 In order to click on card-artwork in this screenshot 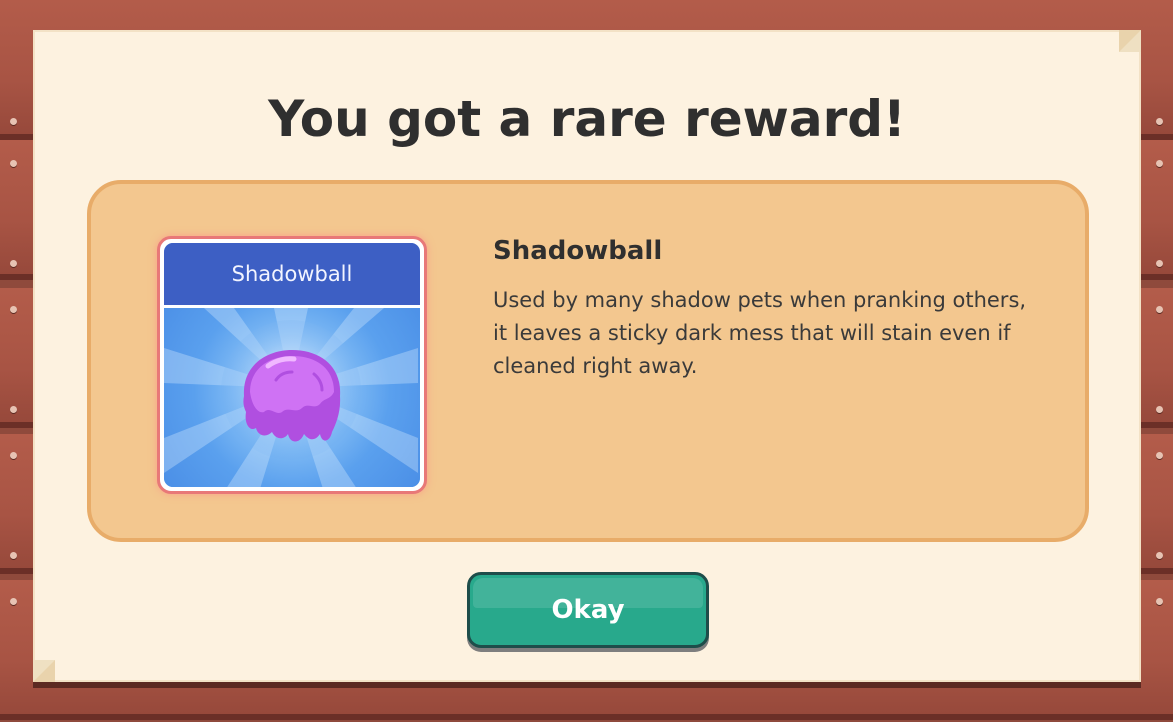, I will do `click(292, 397)`.